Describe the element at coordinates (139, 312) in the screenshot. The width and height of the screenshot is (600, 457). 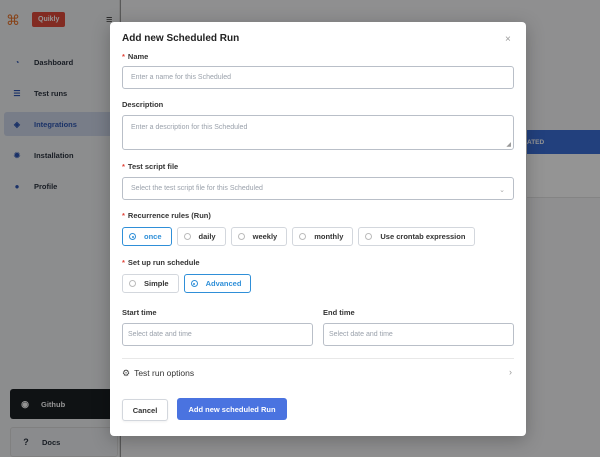
I see `start-time-label: Start time` at that location.